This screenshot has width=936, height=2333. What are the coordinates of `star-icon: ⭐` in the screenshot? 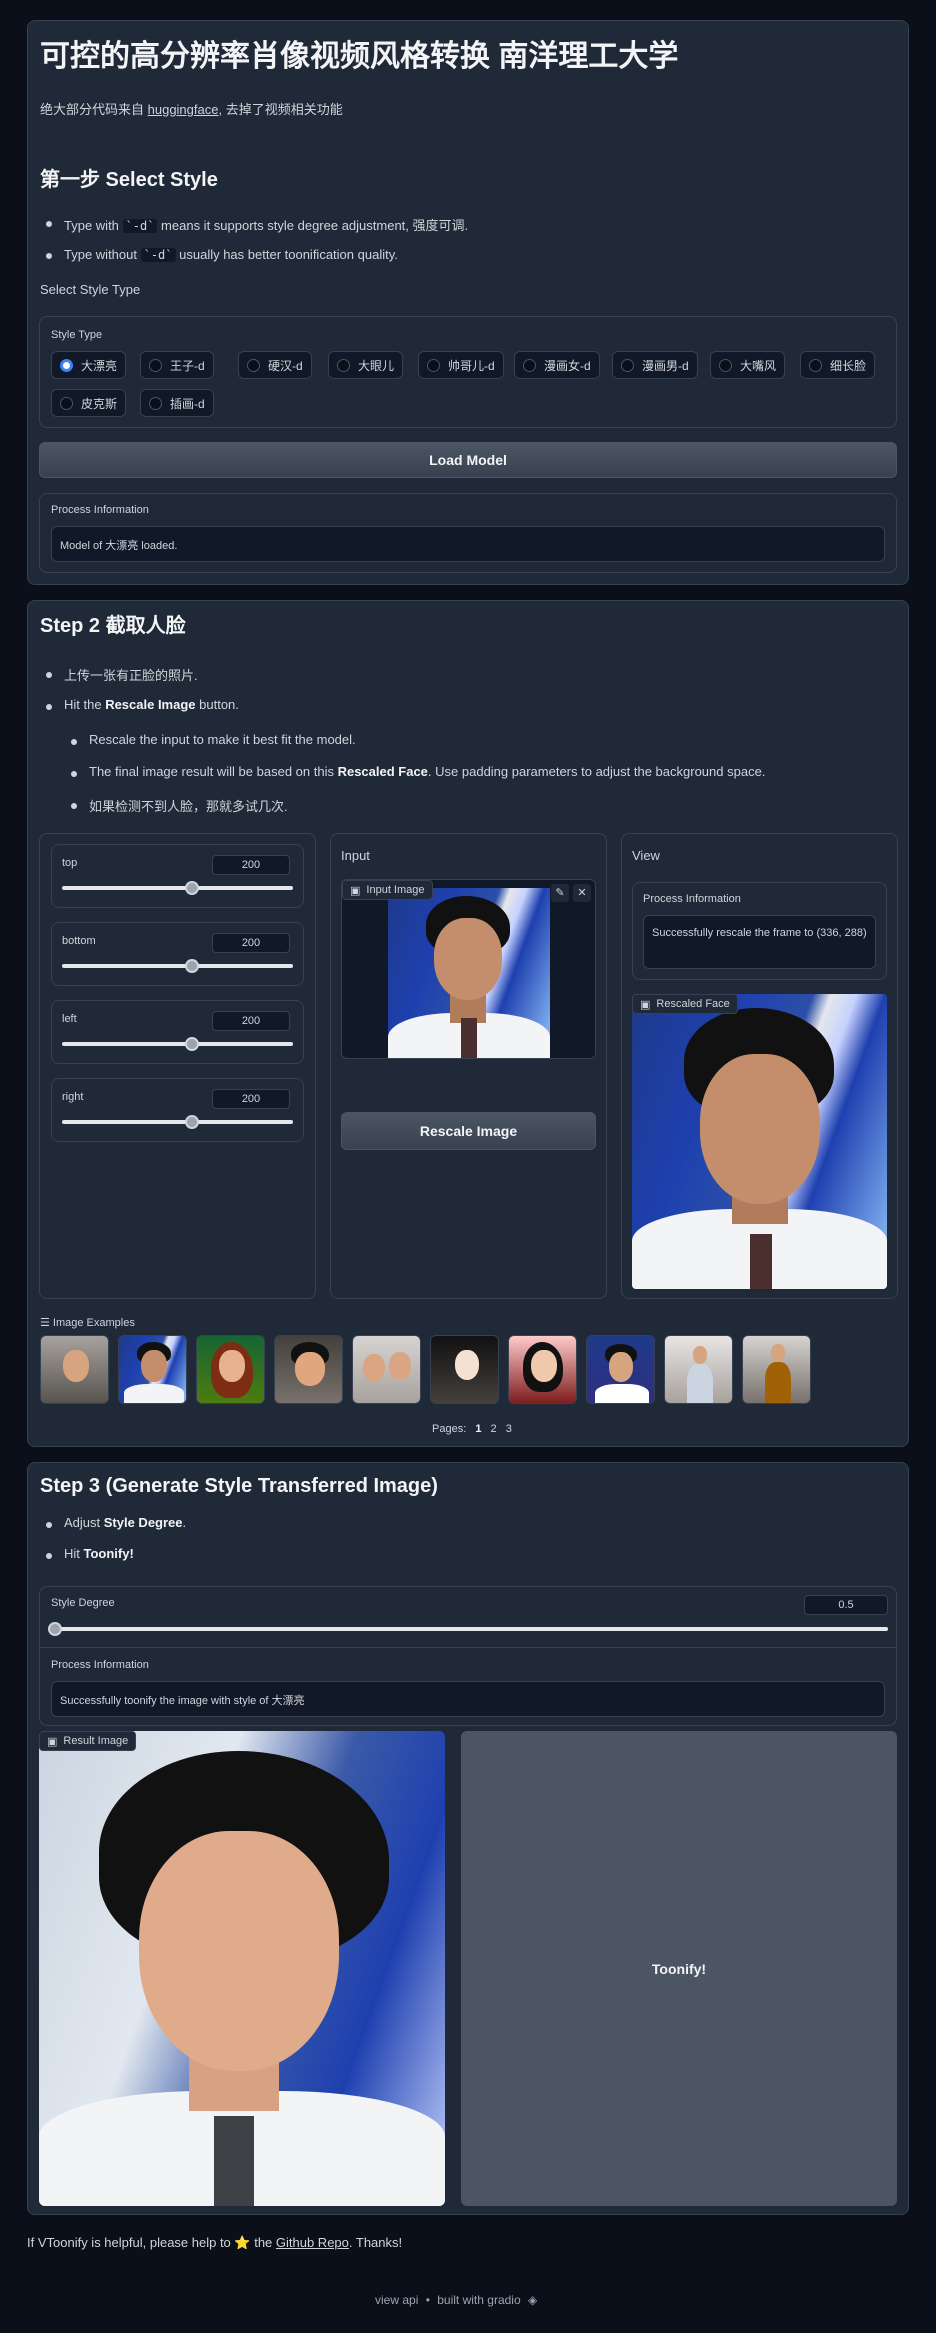 It's located at (242, 2242).